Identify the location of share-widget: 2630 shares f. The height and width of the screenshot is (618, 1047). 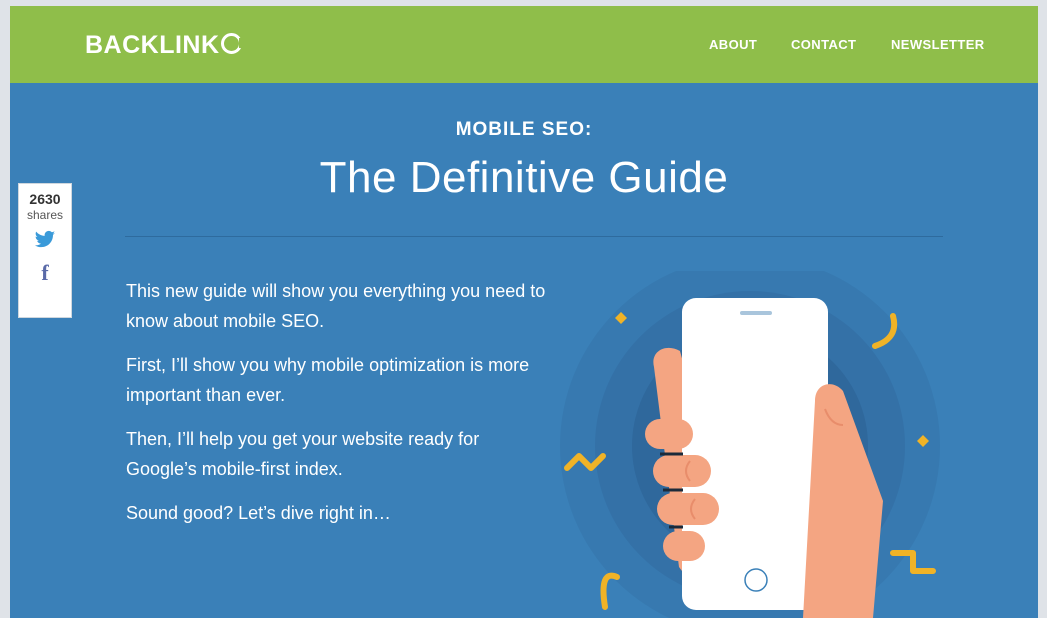
(45, 250).